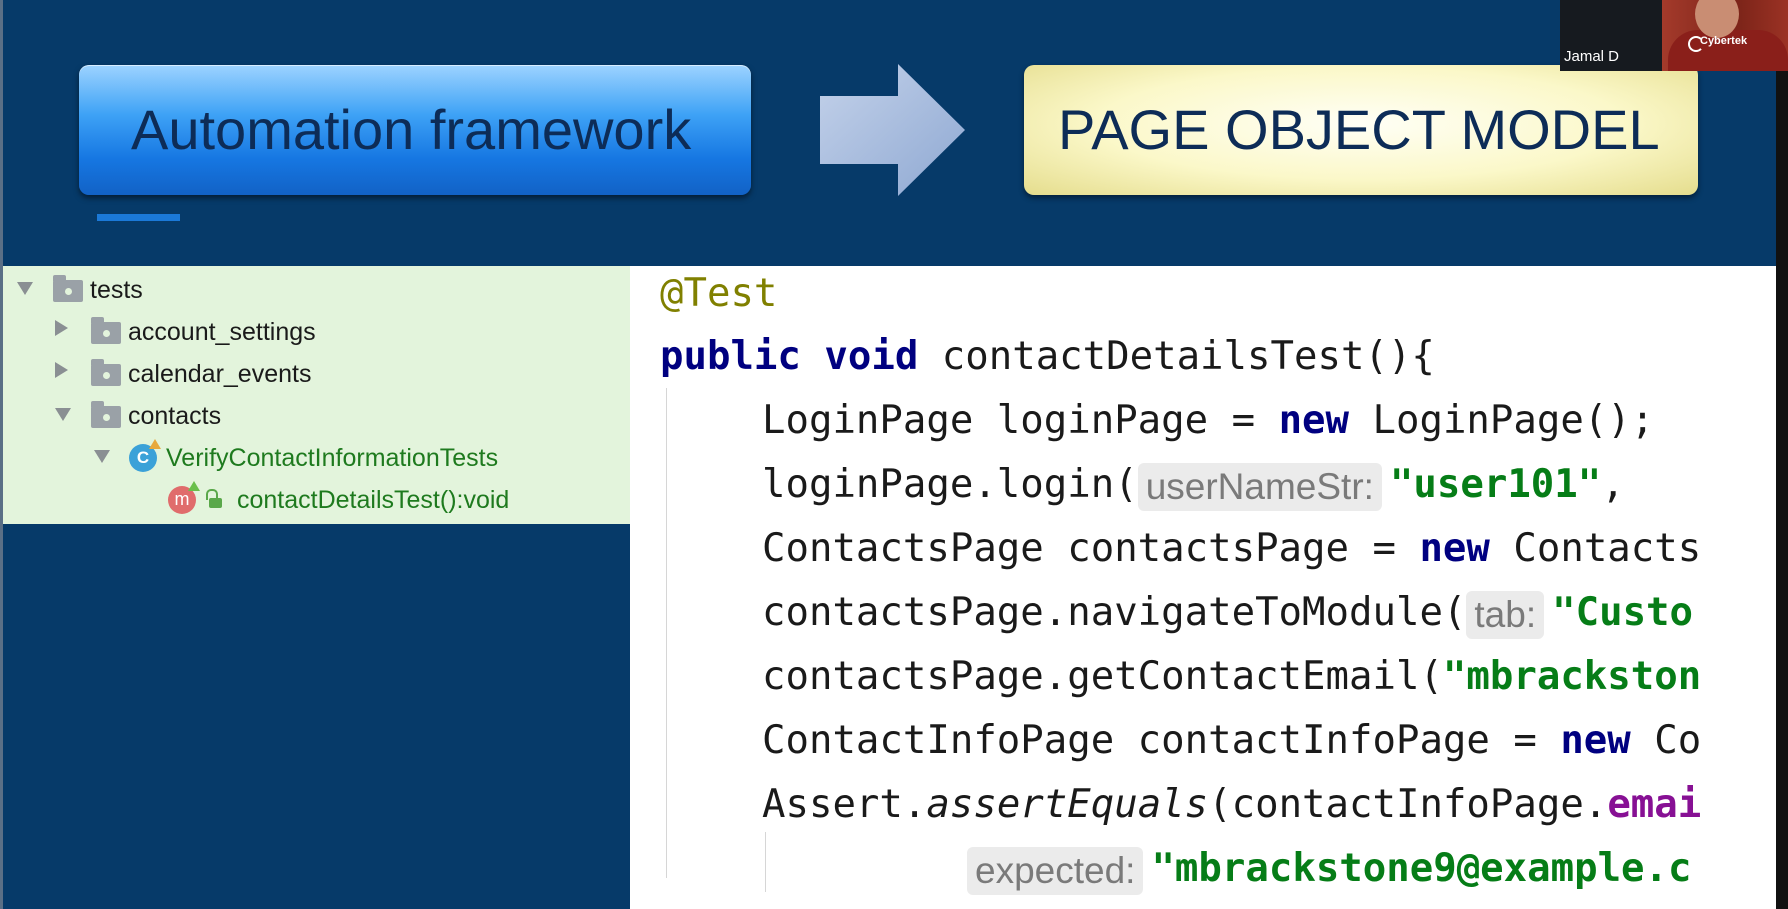 Image resolution: width=1788 pixels, height=909 pixels. What do you see at coordinates (950, 484) in the screenshot?
I see `code-text: loginPage.login(` at bounding box center [950, 484].